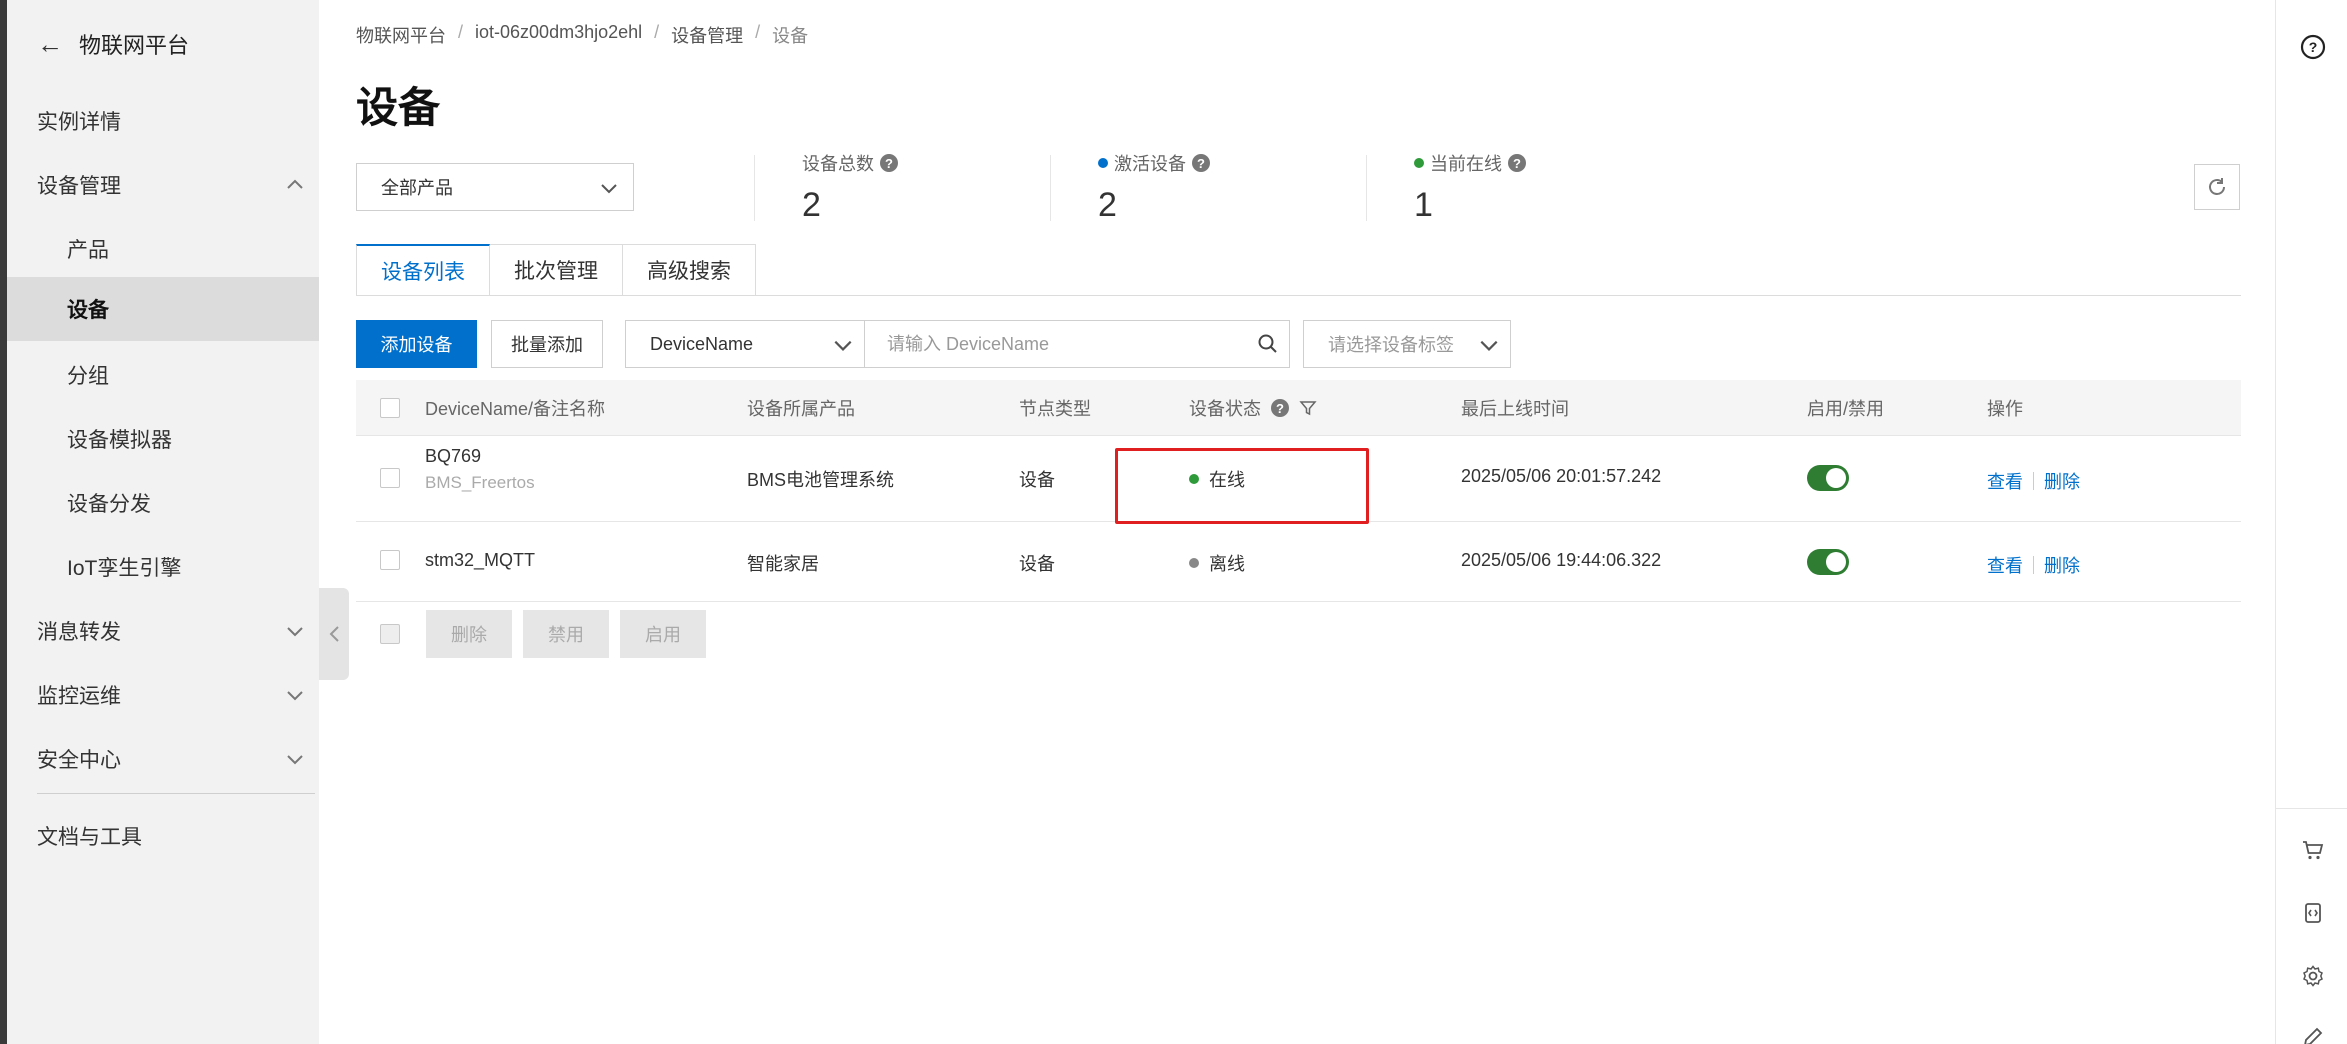 The image size is (2347, 1044). What do you see at coordinates (1298, 295) in the screenshot?
I see `tab-underline` at bounding box center [1298, 295].